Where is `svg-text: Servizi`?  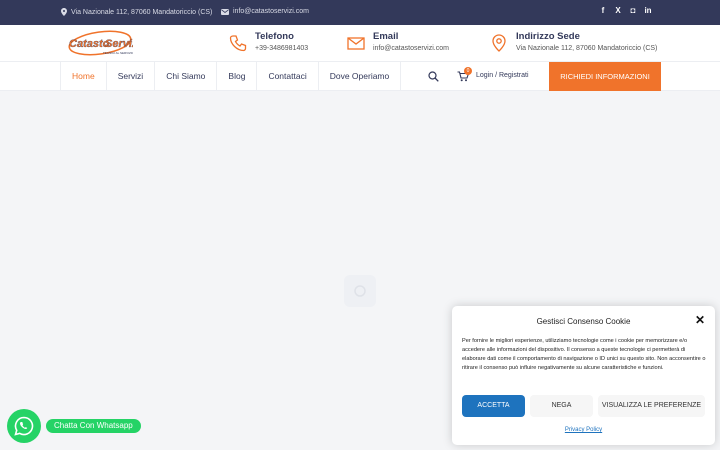
svg-text: Servizi is located at coordinates (119, 44).